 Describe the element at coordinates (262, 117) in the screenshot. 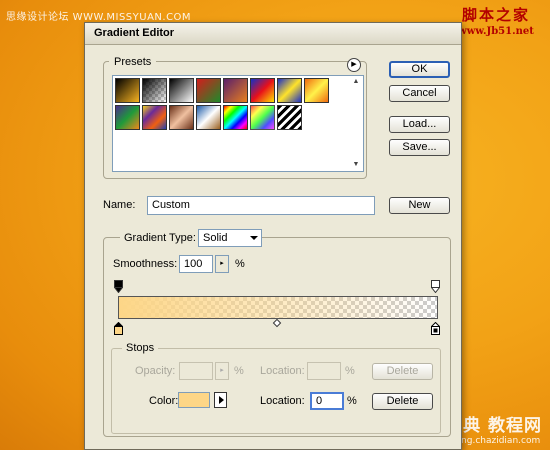

I see `preset-swatch-transparent-rainbow` at that location.